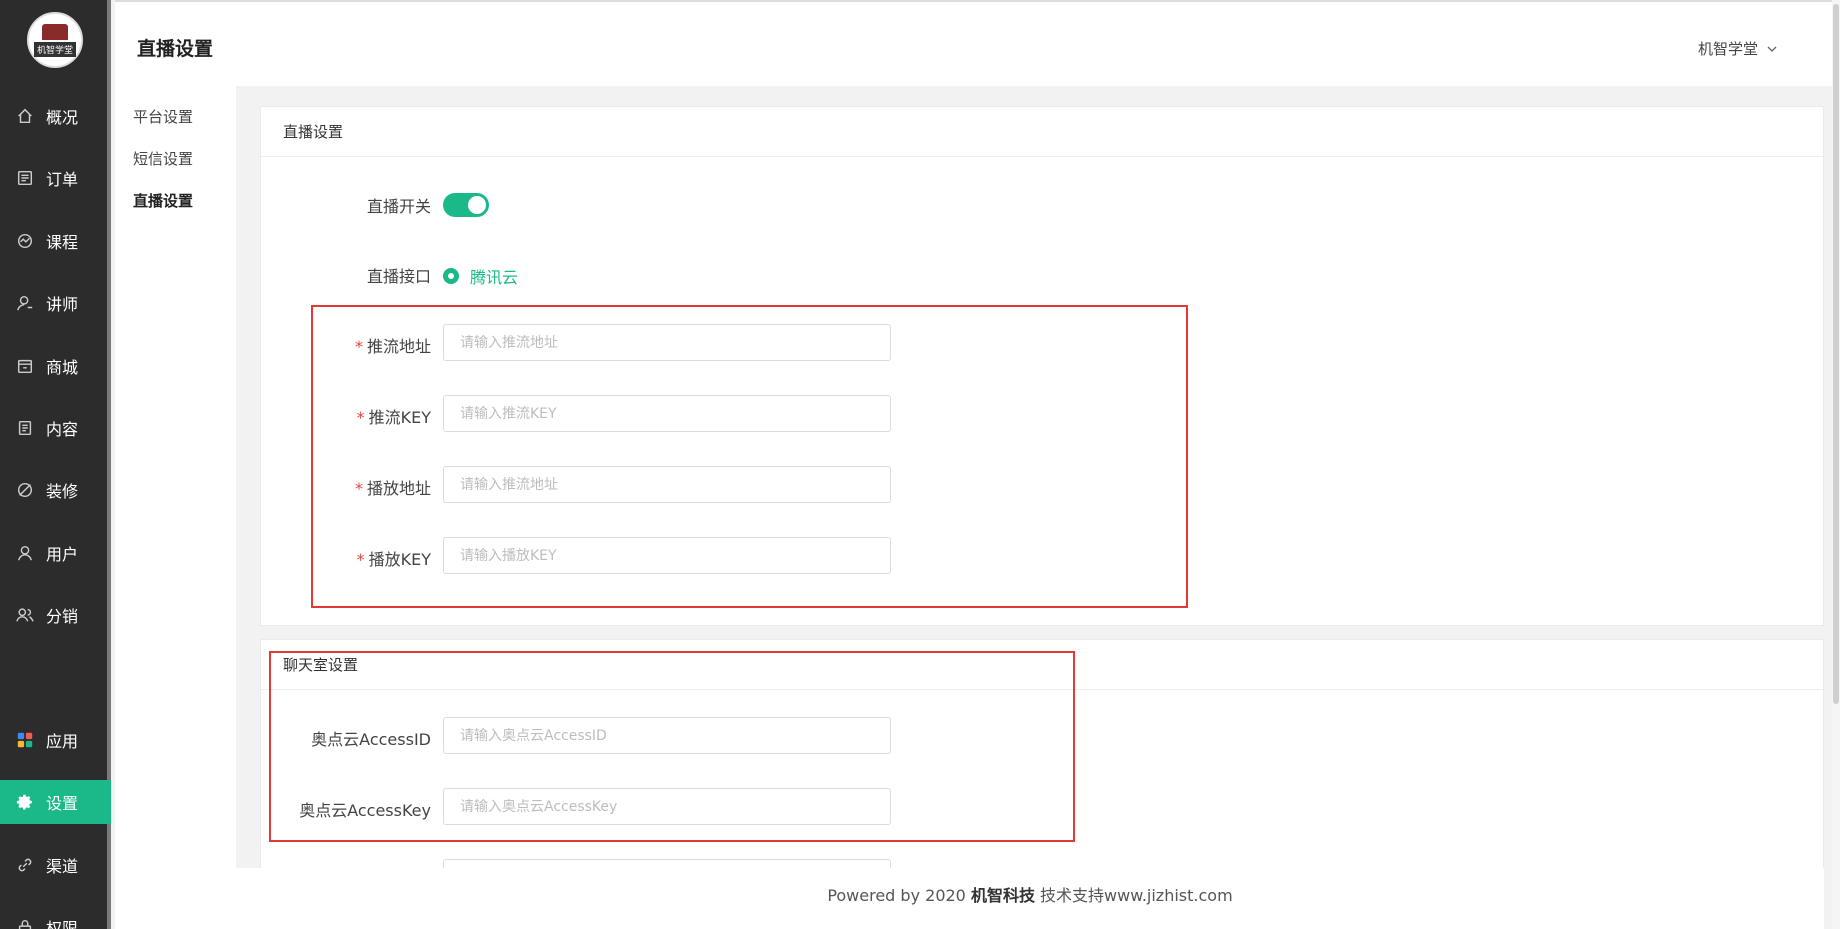  I want to click on sidebar-item-label: 用户, so click(62, 554).